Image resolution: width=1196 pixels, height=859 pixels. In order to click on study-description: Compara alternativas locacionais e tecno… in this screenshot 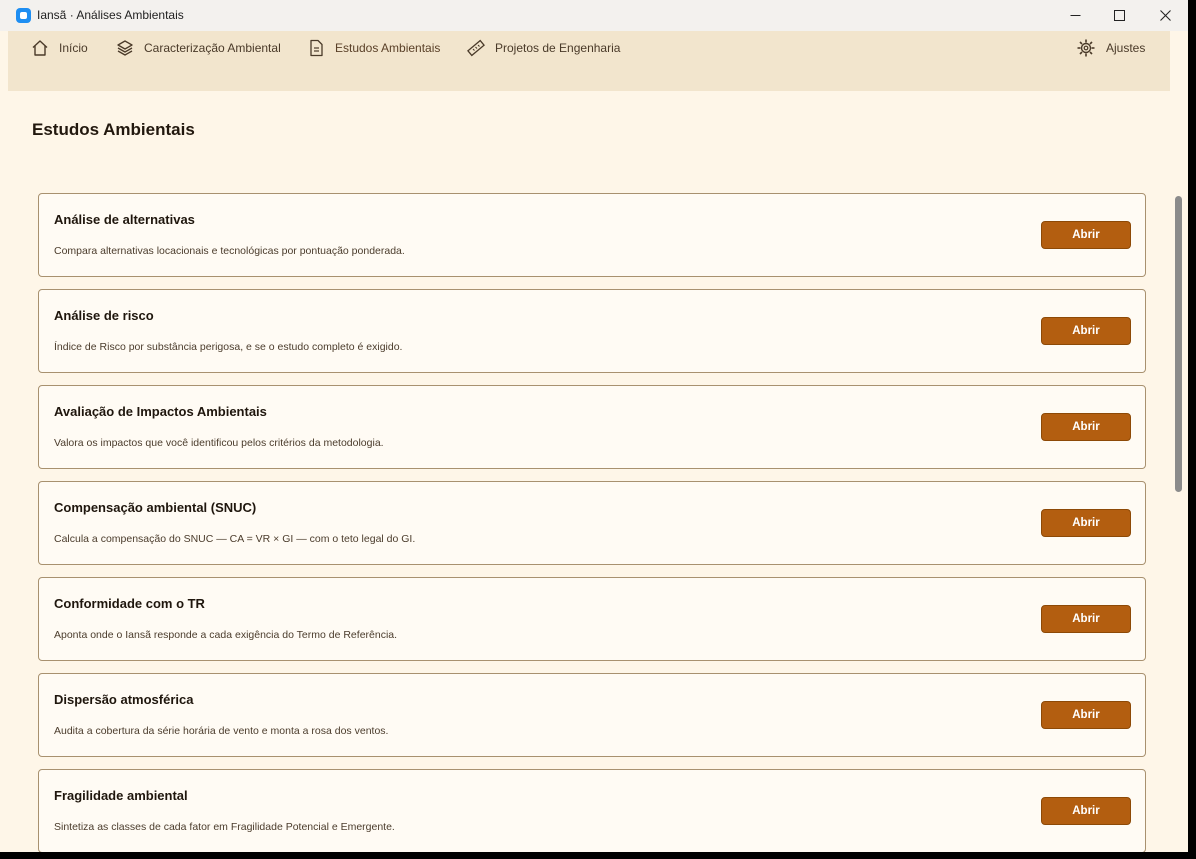, I will do `click(229, 251)`.